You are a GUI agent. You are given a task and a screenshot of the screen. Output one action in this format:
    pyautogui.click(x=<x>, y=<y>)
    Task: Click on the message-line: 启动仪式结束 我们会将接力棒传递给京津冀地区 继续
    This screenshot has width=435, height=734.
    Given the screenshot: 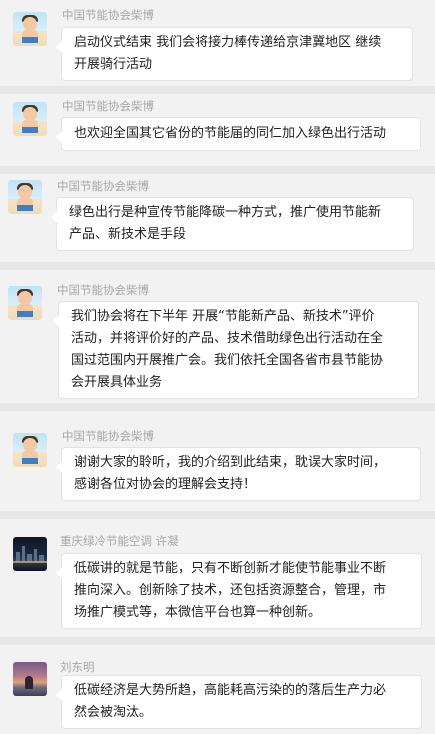 What is the action you would take?
    pyautogui.click(x=228, y=42)
    